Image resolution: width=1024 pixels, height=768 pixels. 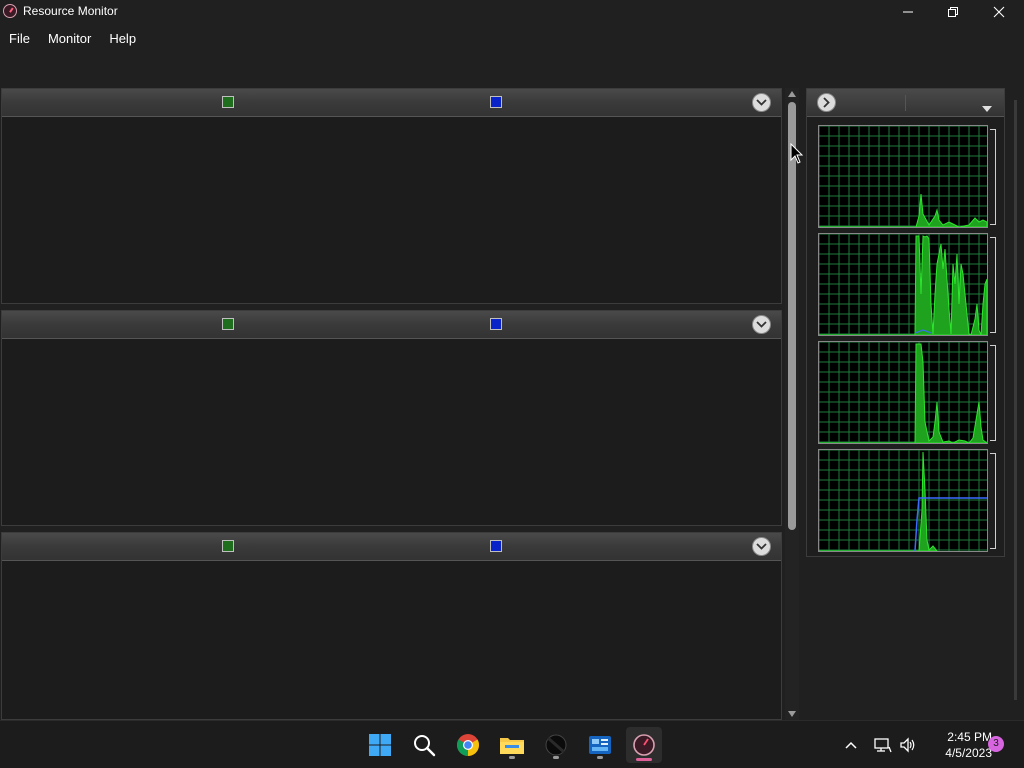 I want to click on chevron-right-icon, so click(x=826, y=102).